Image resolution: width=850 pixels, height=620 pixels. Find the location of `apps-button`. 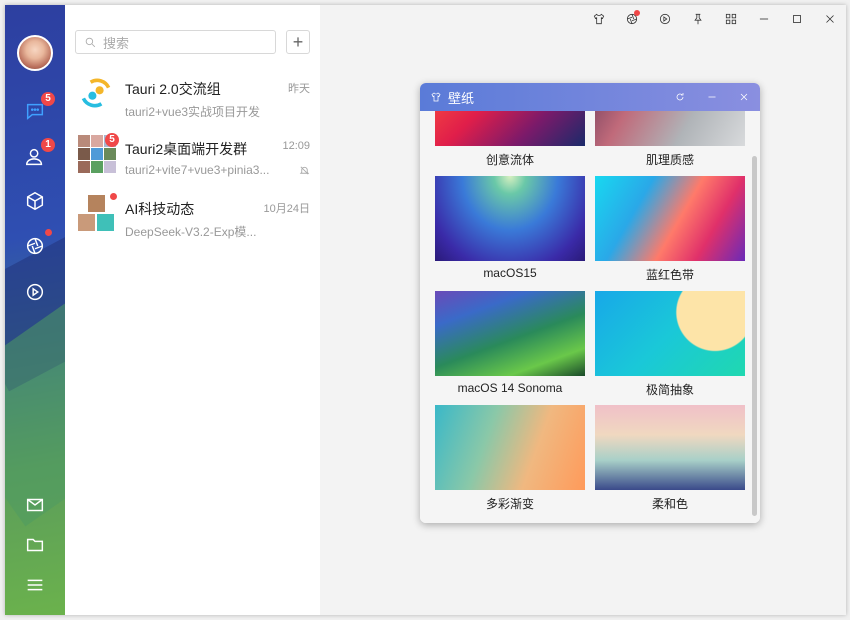

apps-button is located at coordinates (730, 19).